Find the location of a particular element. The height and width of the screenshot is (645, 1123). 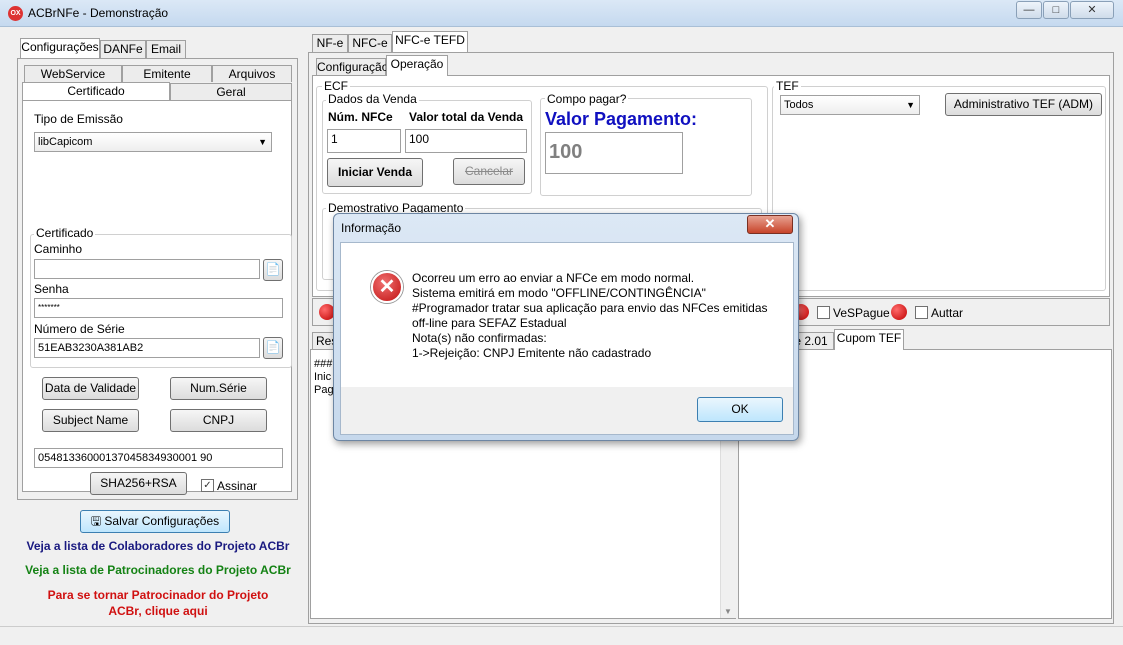

num-nfce-label: Núm. NFCe is located at coordinates (360, 117).